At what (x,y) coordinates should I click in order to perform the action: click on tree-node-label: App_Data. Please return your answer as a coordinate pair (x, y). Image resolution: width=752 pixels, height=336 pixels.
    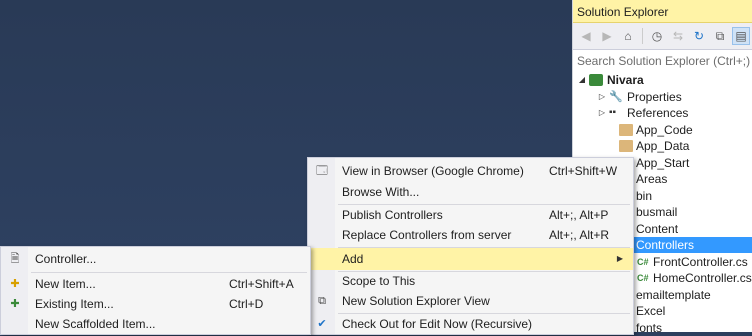
    Looking at the image, I should click on (663, 146).